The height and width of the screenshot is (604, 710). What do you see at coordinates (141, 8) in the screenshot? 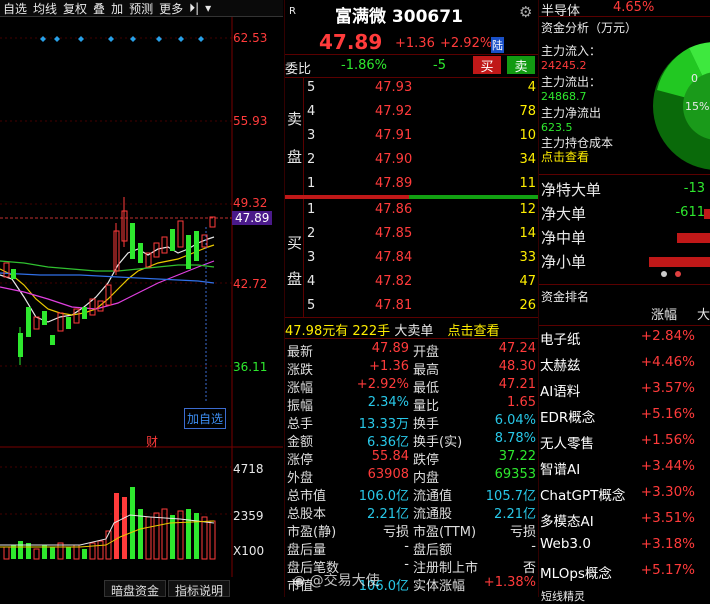
I see `toolbar-forecast: 预测` at bounding box center [141, 8].